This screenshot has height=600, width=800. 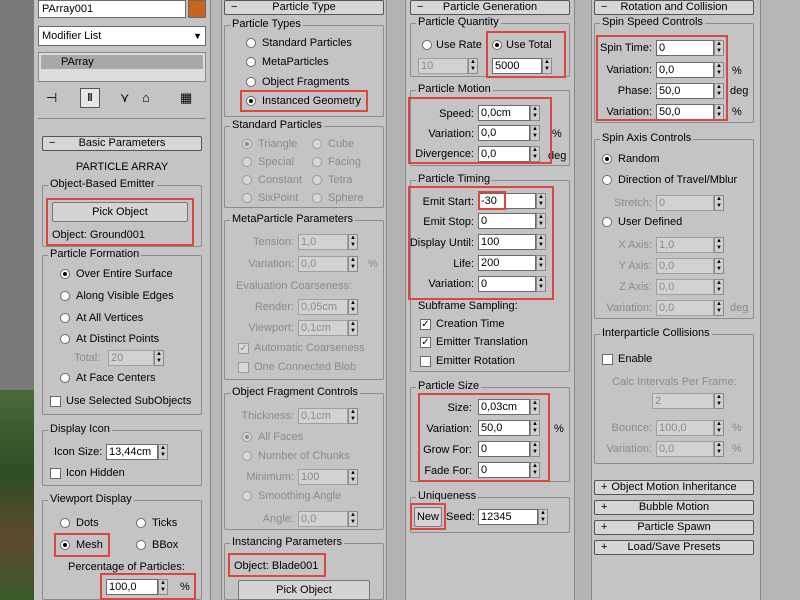 What do you see at coordinates (90, 98) in the screenshot?
I see `show-end-result-icon: ‖` at bounding box center [90, 98].